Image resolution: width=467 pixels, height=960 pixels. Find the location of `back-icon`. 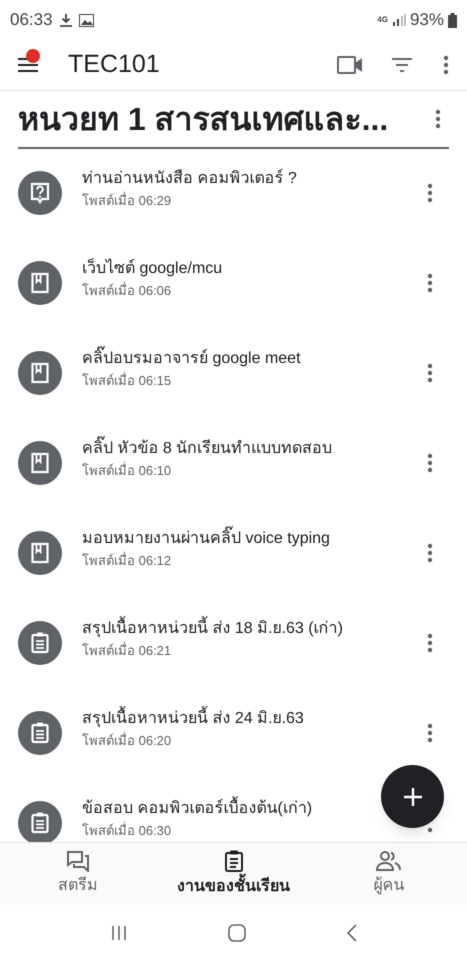

back-icon is located at coordinates (351, 933).